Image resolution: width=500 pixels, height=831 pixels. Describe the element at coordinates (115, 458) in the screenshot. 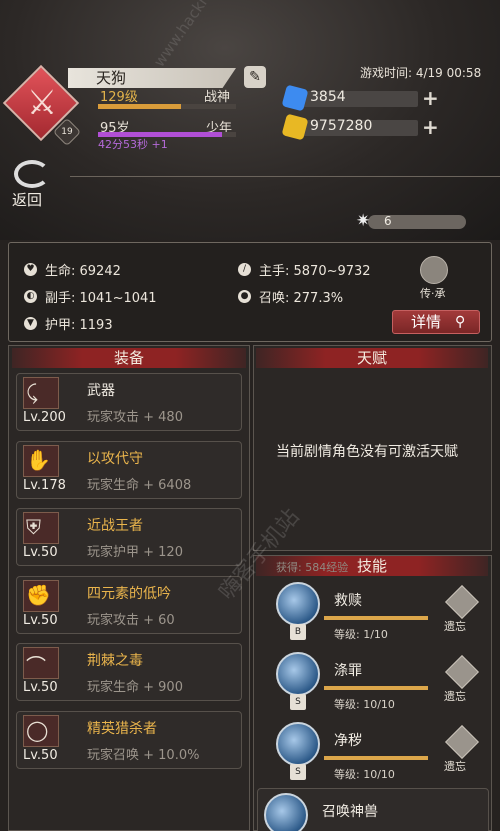

I see `equipment-name: 以攻代守` at that location.